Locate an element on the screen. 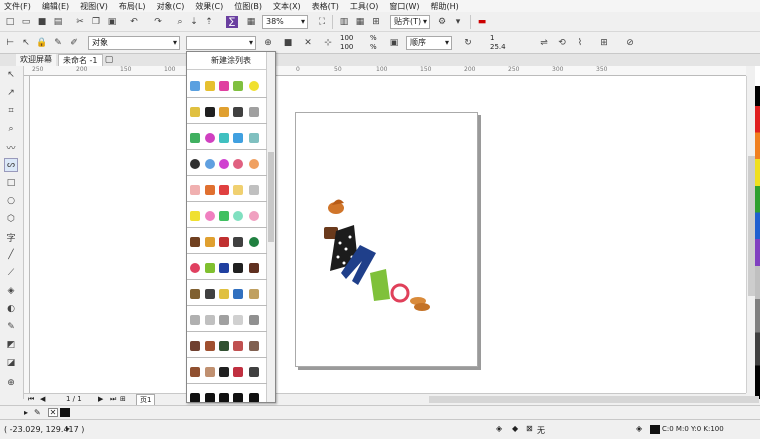 The image size is (760, 439). document-page is located at coordinates (386, 239).